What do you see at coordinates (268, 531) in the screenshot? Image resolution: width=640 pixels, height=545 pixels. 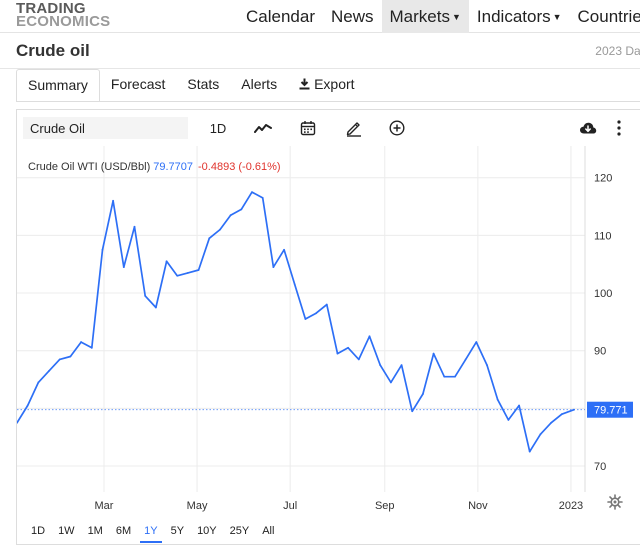 I see `range-all: All` at bounding box center [268, 531].